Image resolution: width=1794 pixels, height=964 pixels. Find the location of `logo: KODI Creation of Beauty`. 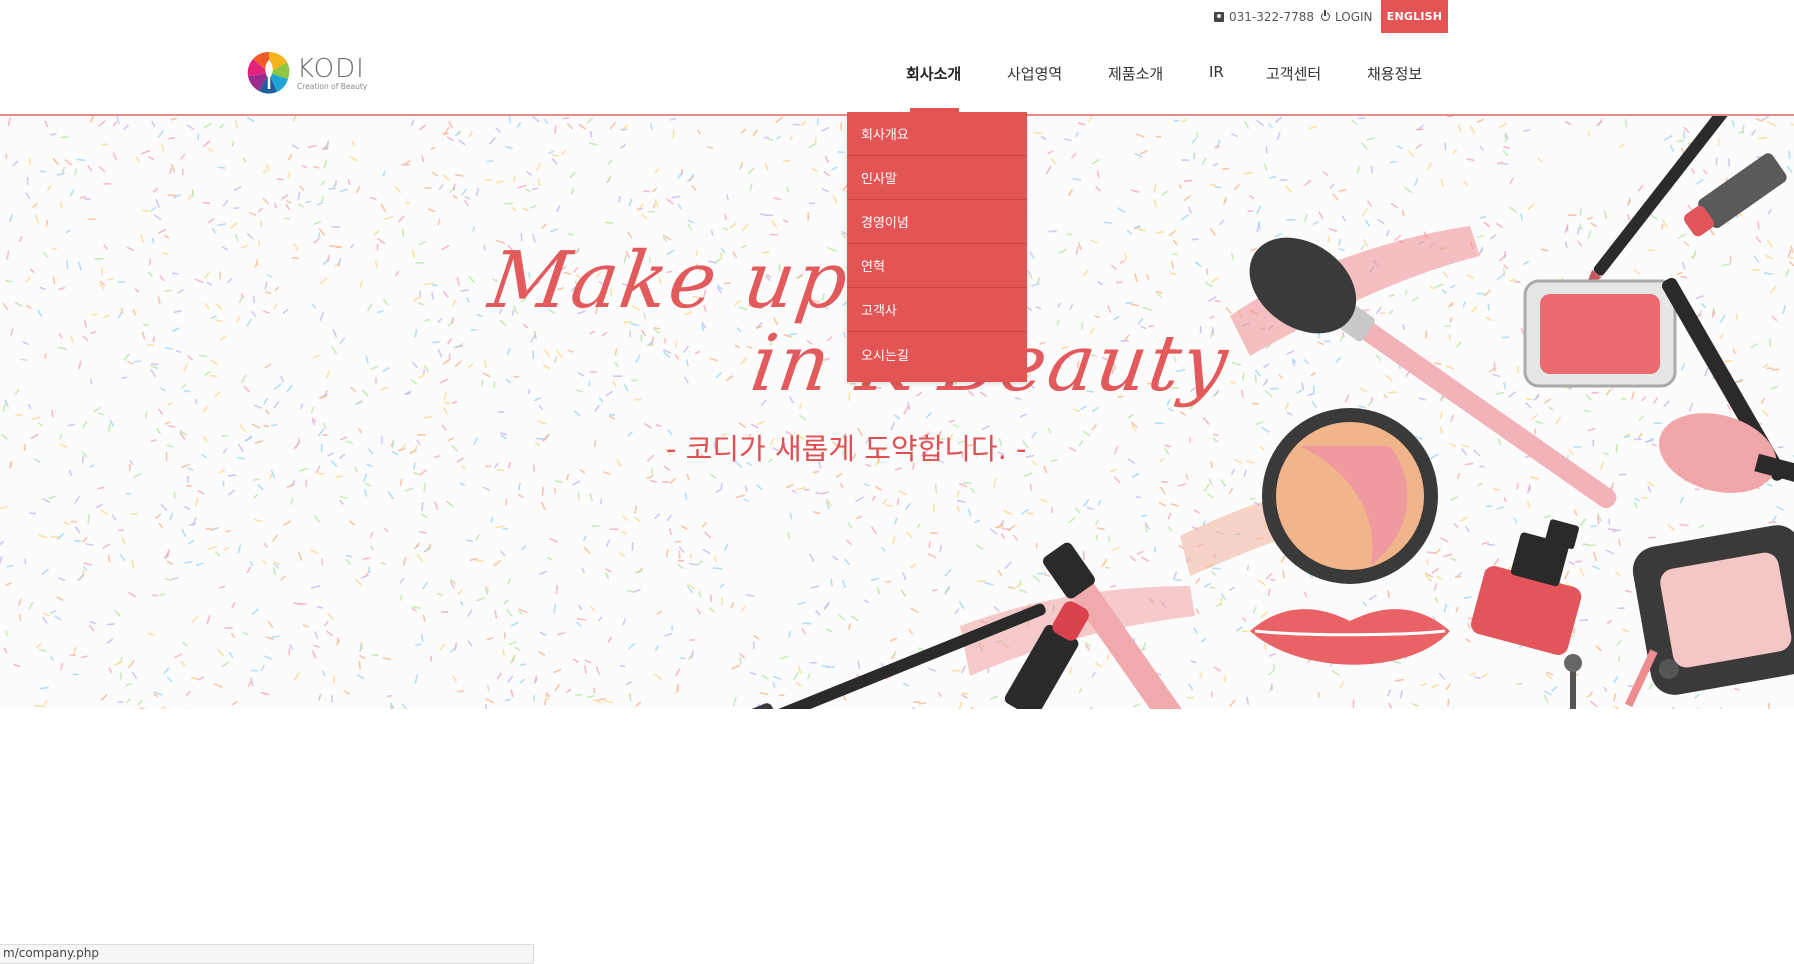

logo: KODI Creation of Beauty is located at coordinates (307, 73).